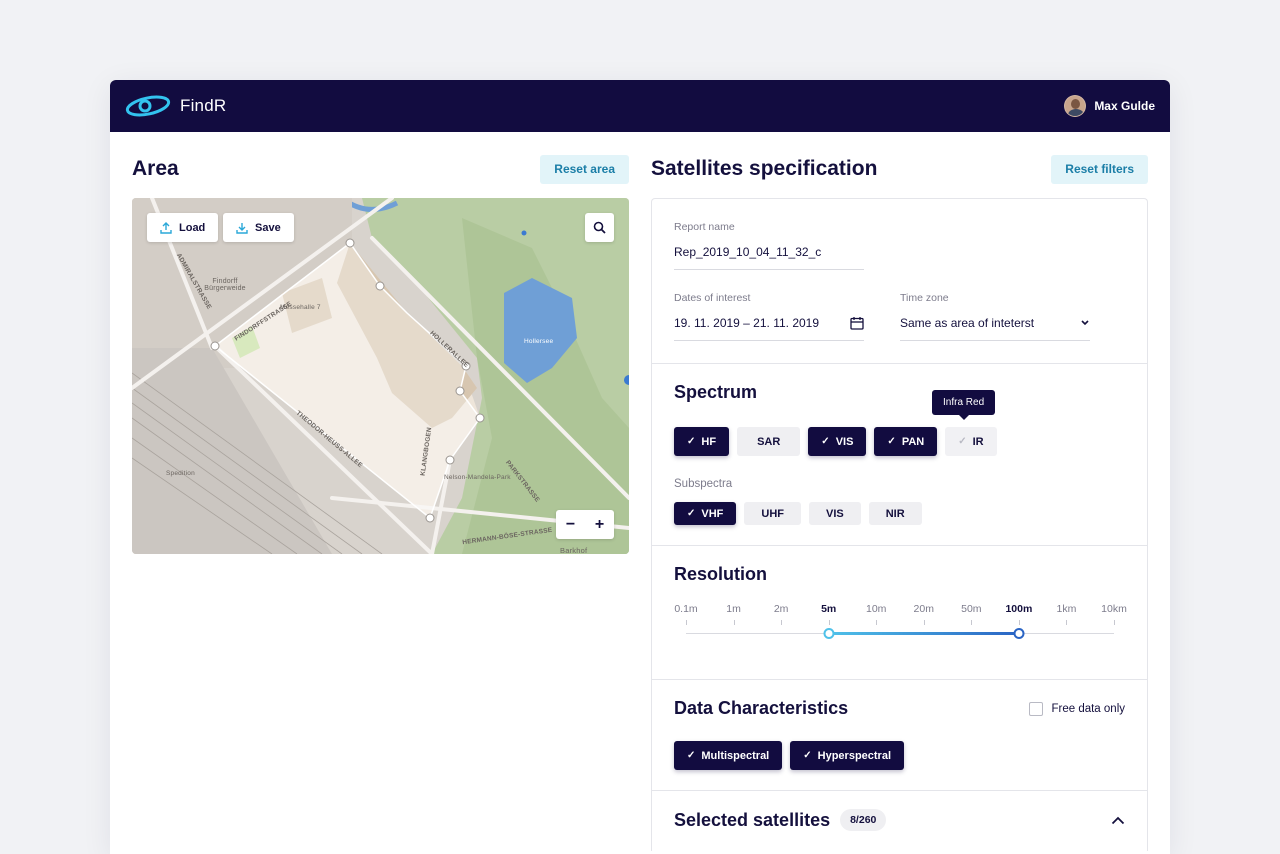  I want to click on load-button: Load, so click(183, 227).